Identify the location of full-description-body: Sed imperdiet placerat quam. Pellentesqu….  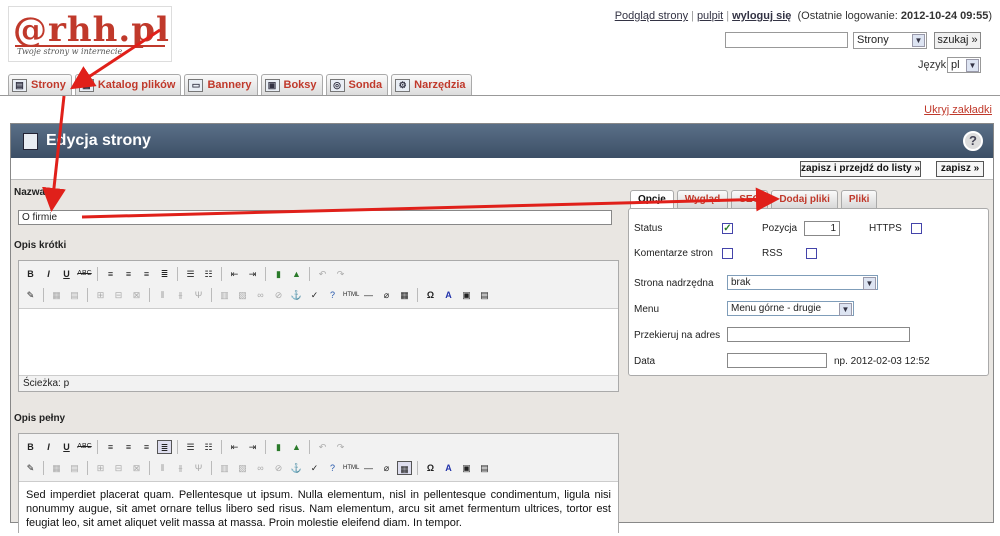
(318, 509).